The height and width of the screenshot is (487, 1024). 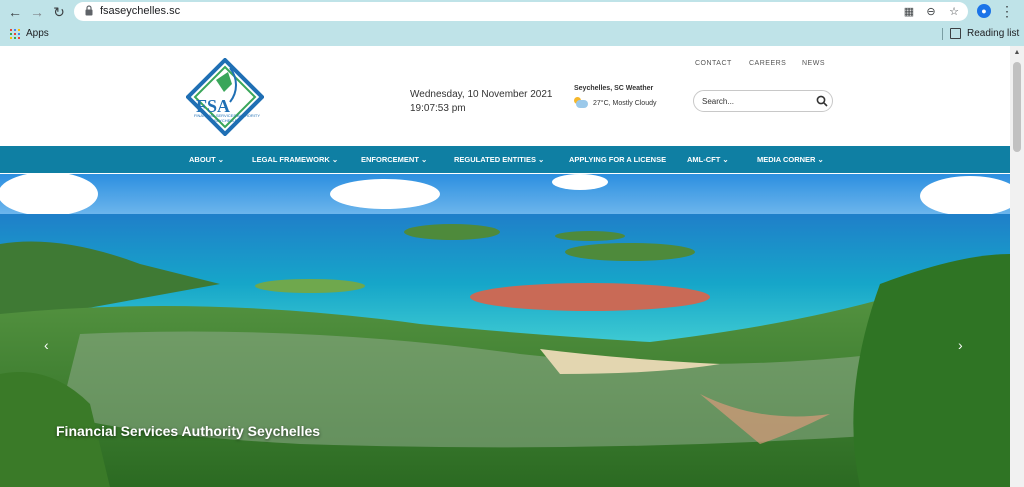 I want to click on reading-list-icon, so click(x=955, y=33).